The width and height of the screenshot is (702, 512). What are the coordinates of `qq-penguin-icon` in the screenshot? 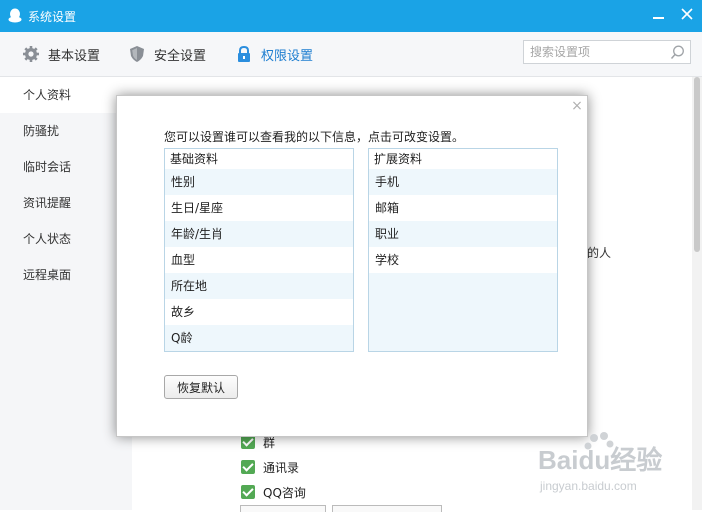 It's located at (15, 15).